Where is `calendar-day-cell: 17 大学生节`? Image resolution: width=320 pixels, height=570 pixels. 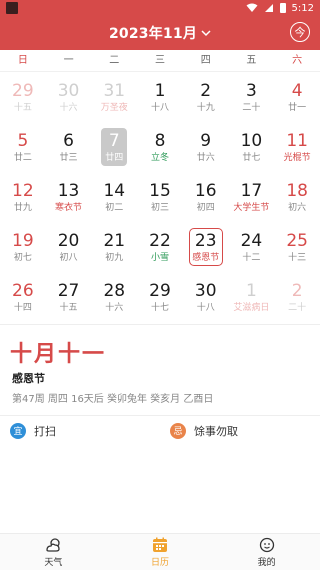 calendar-day-cell: 17 大学生节 is located at coordinates (252, 197).